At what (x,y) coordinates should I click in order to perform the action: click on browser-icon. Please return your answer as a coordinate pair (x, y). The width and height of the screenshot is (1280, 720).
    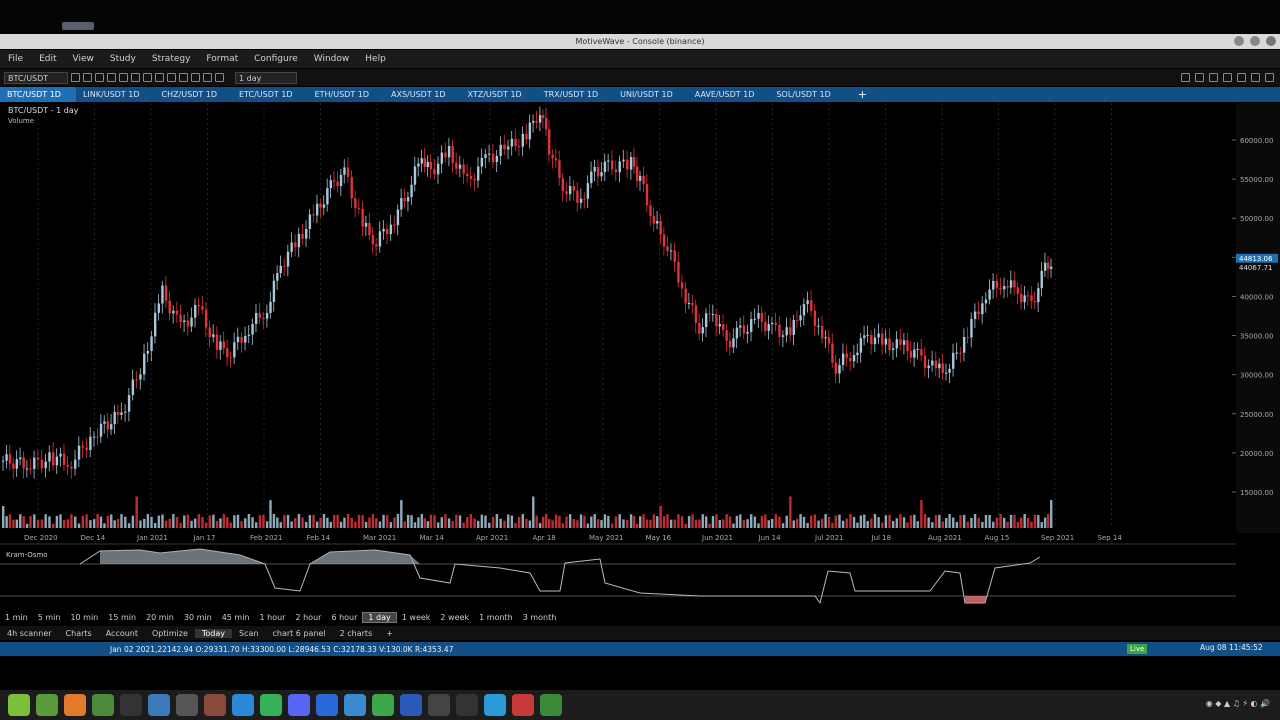
    Looking at the image, I should click on (243, 705).